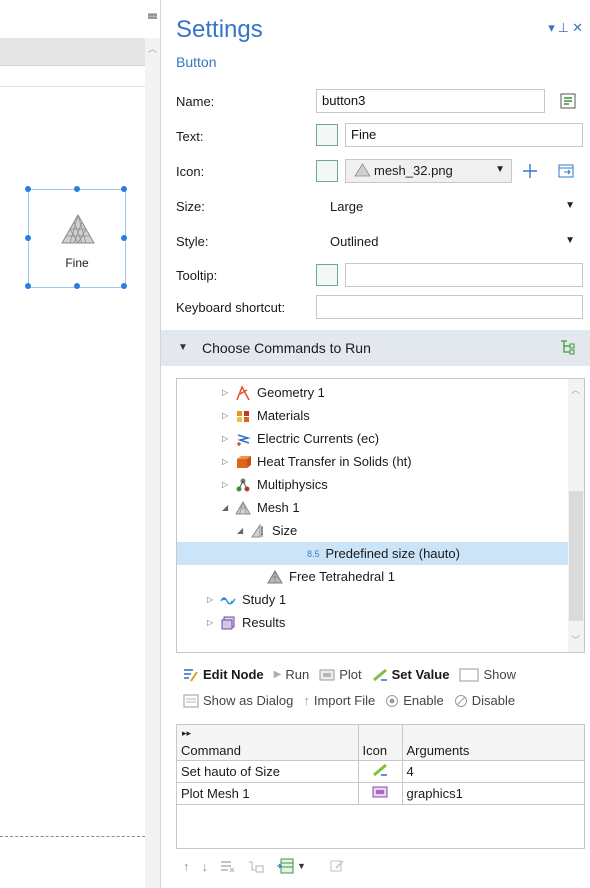 This screenshot has height=888, width=590. Describe the element at coordinates (268, 771) in the screenshot. I see `cell-command: Set hauto of Size` at that location.